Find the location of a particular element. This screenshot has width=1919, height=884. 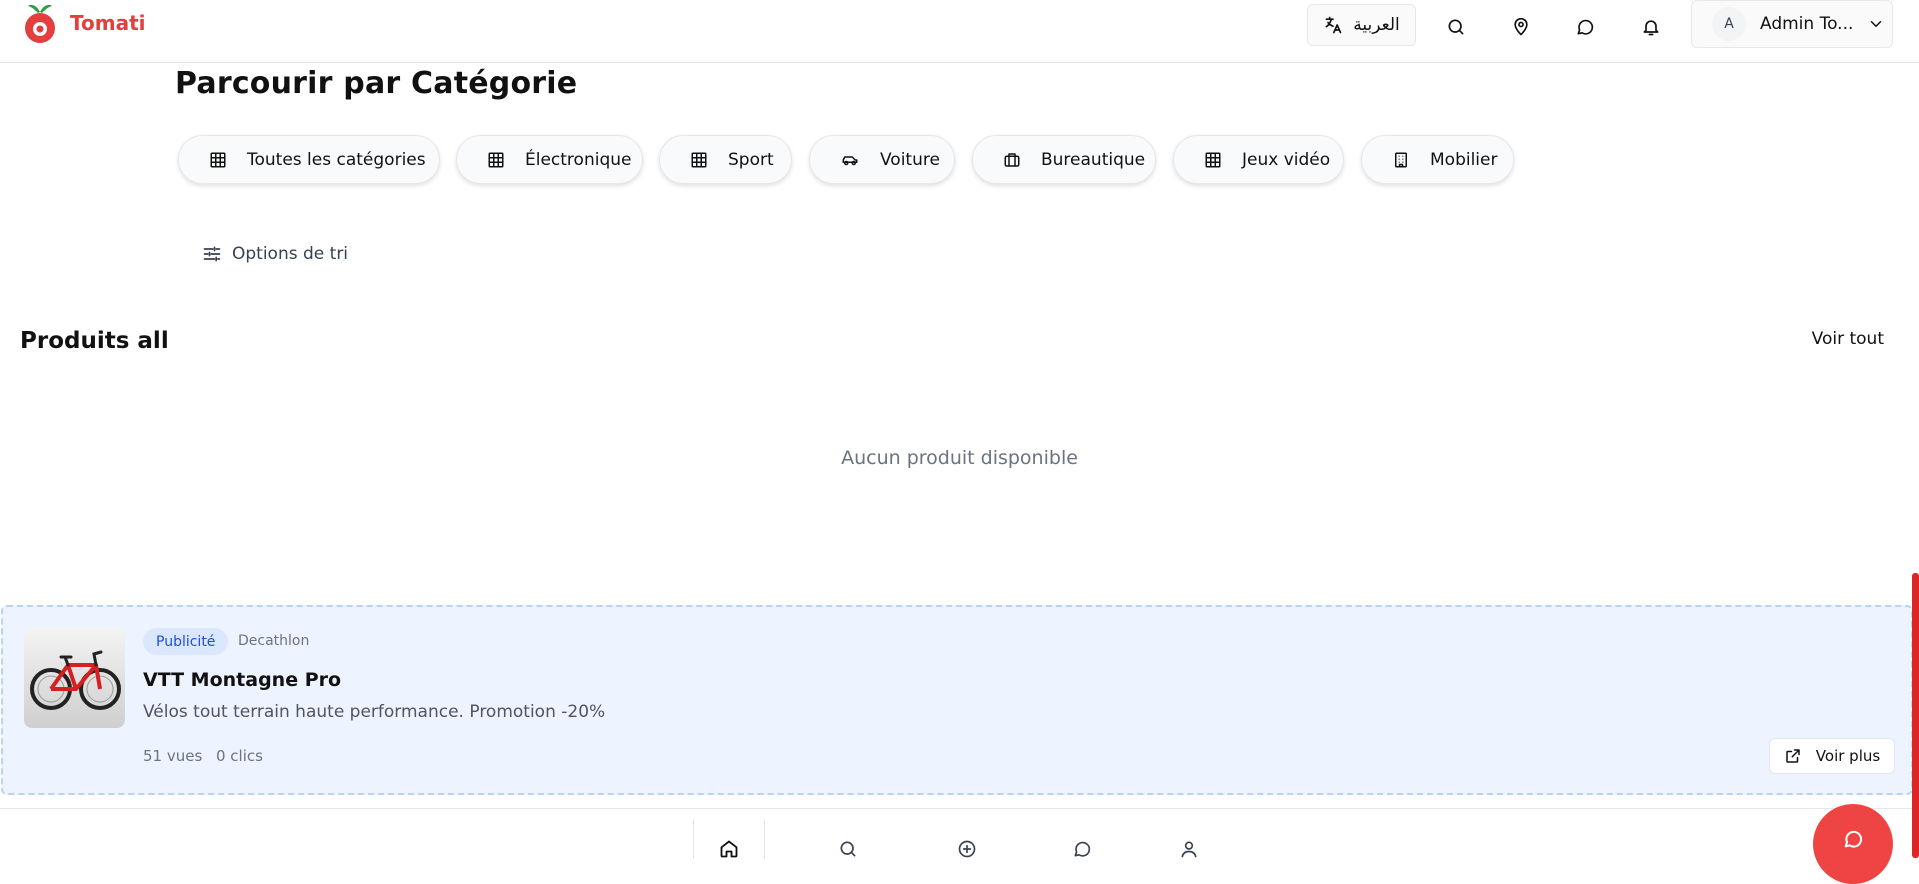

category-label: Électronique is located at coordinates (578, 159).